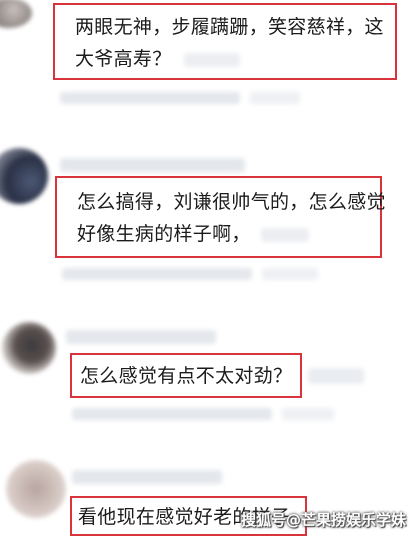 The width and height of the screenshot is (416, 542). What do you see at coordinates (231, 202) in the screenshot?
I see `comment-text: 怎么搞得，刘谦很帅气的，怎么感觉` at bounding box center [231, 202].